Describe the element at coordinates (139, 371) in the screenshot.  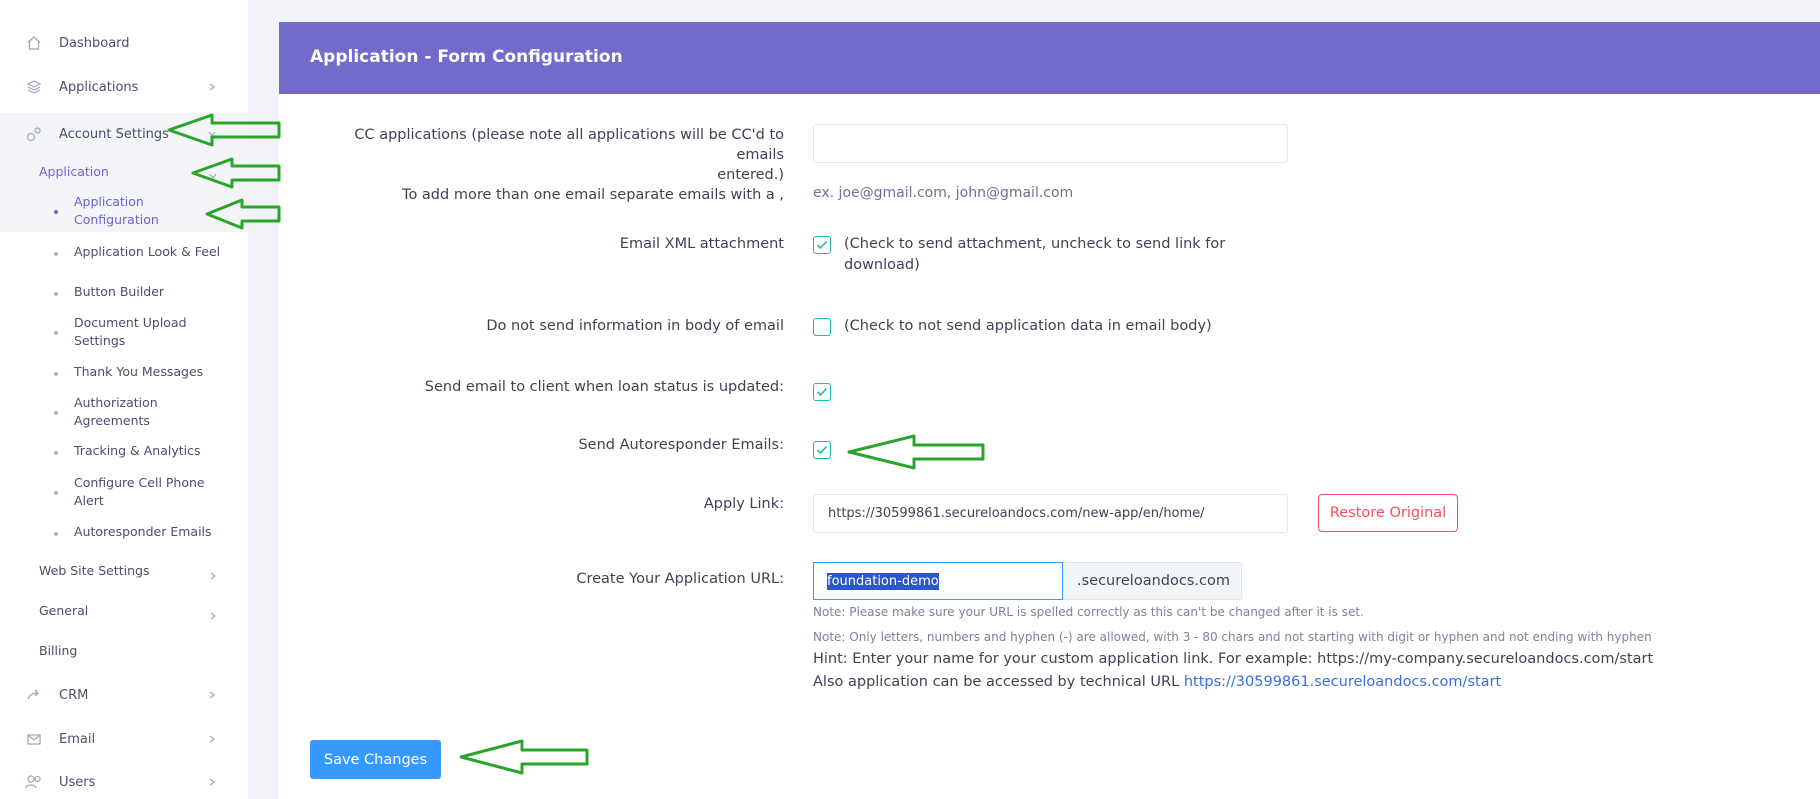
I see `sidebar-subsub-label: Thank You Messages` at that location.